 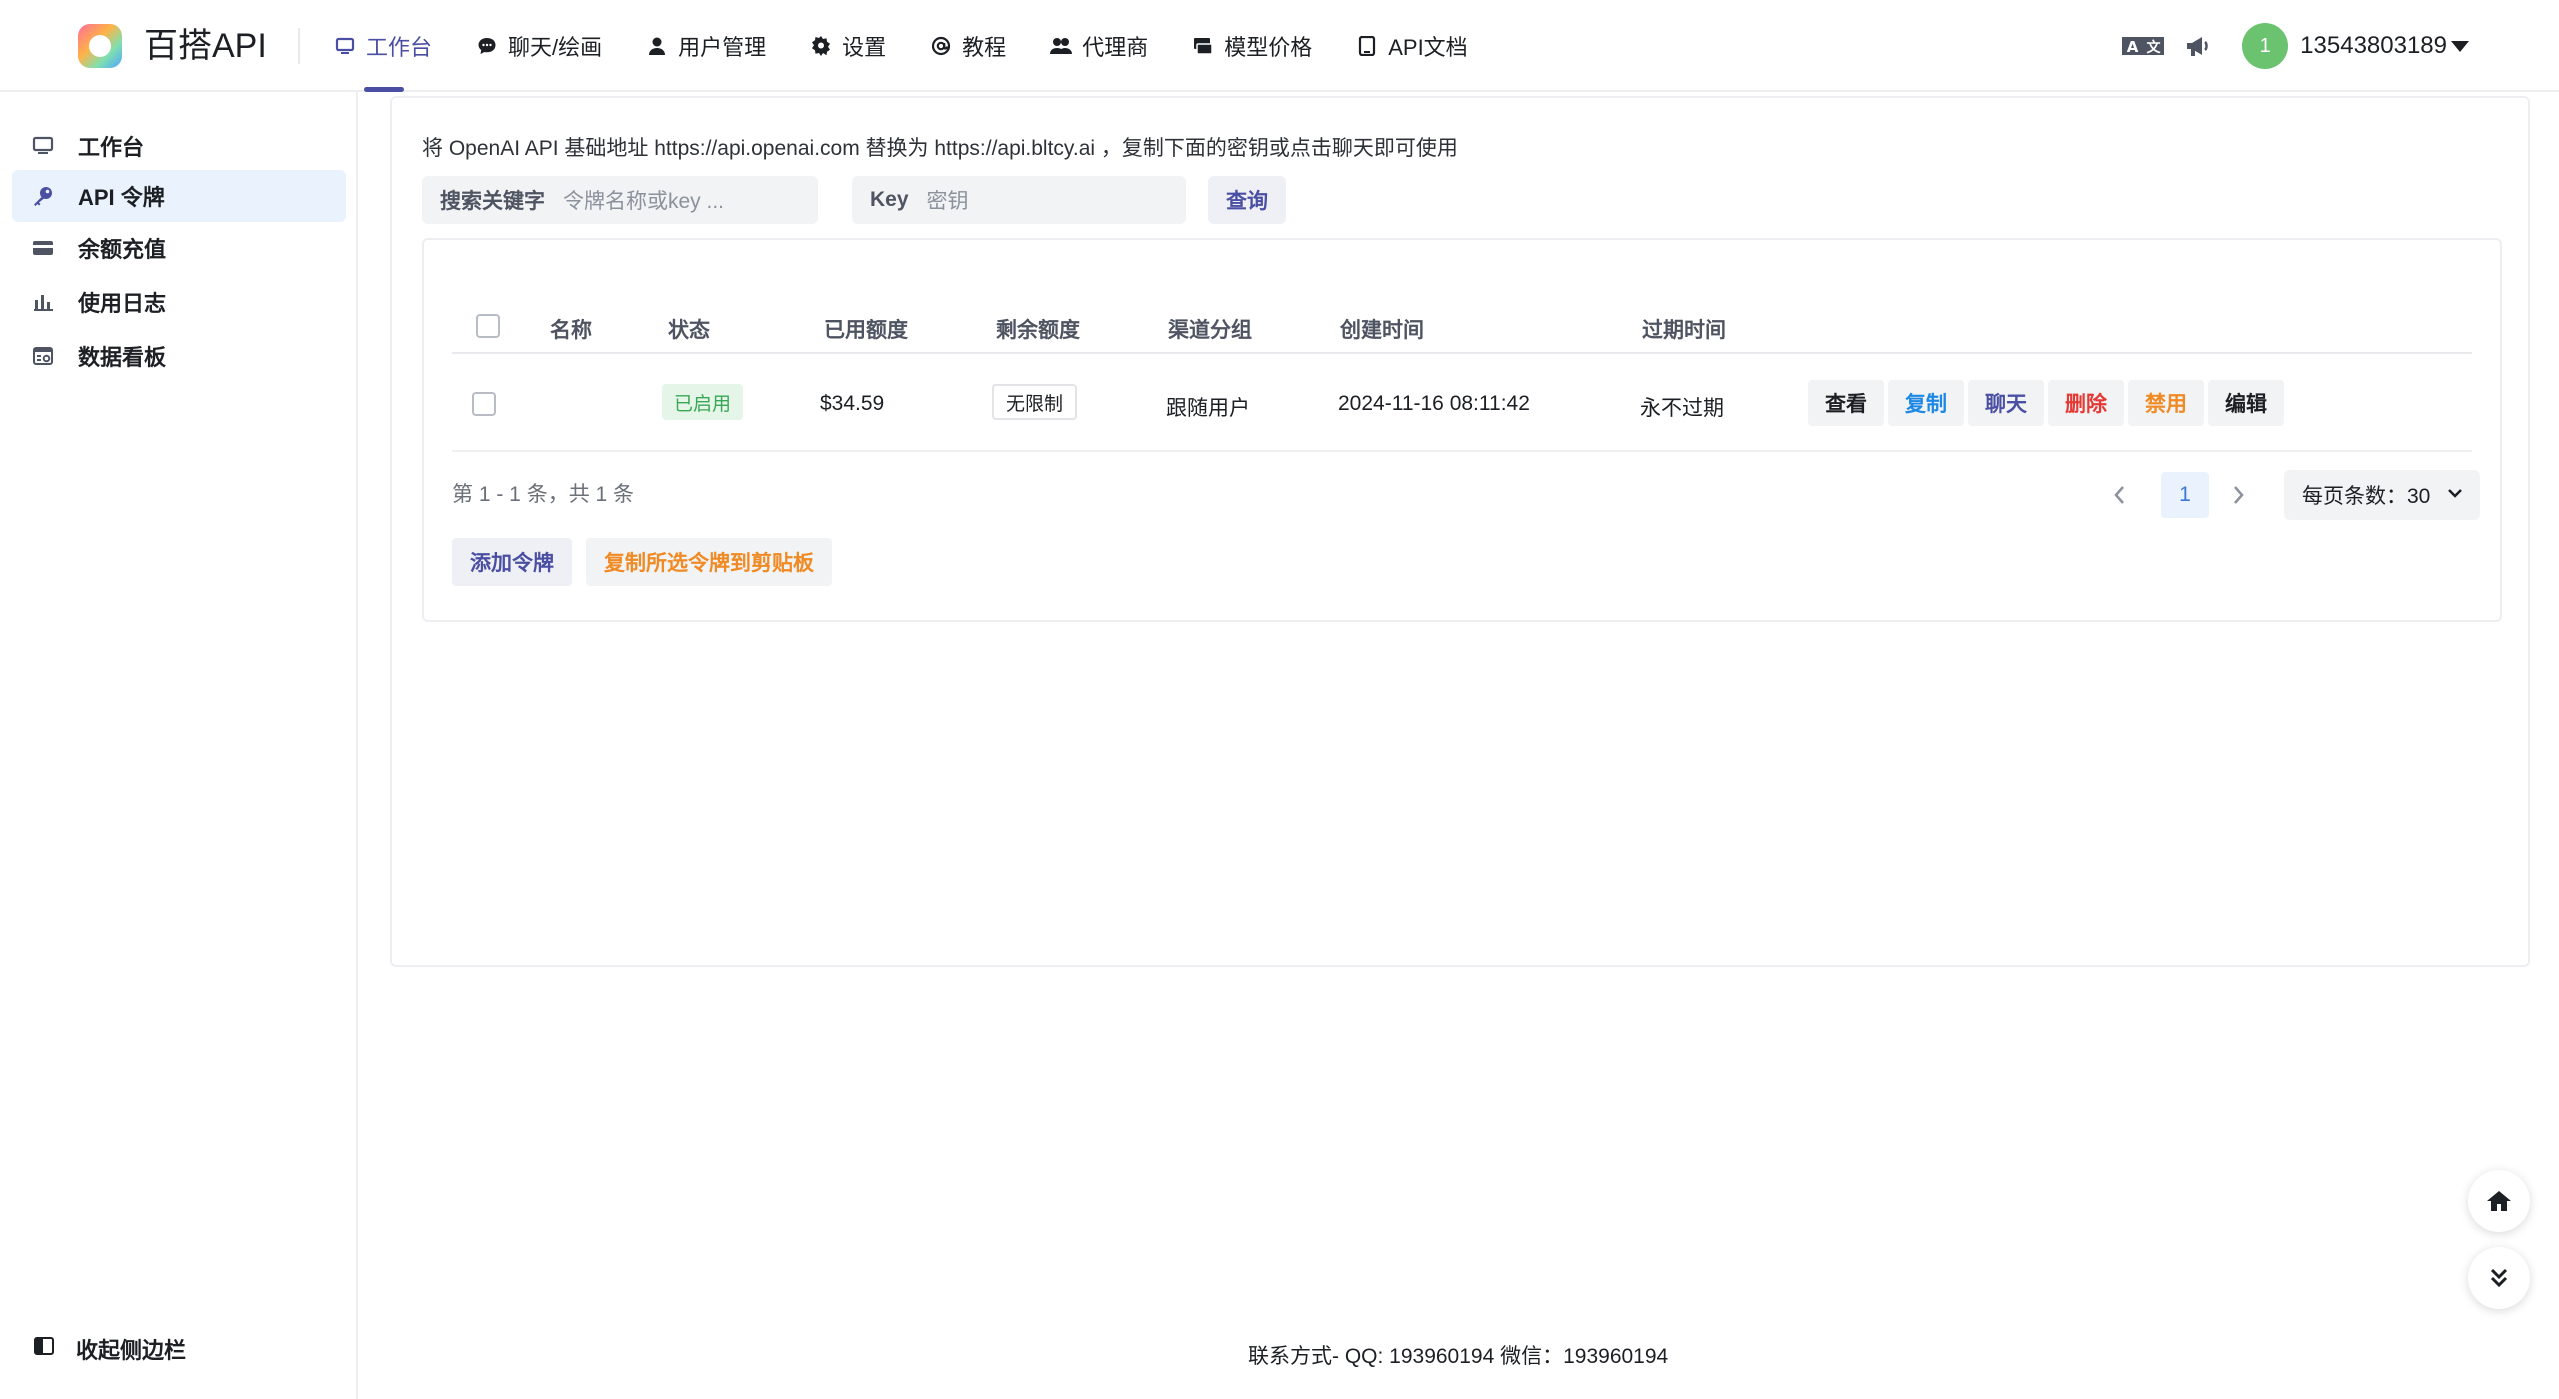 I want to click on chat-button: 聊天, so click(x=2006, y=403).